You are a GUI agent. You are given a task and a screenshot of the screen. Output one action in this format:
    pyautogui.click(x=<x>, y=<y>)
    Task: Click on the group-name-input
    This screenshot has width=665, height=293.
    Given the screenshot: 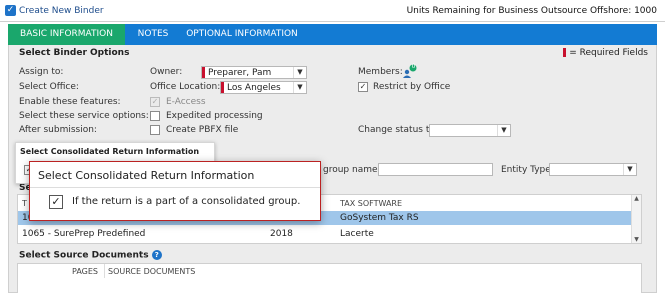 What is the action you would take?
    pyautogui.click(x=435, y=169)
    